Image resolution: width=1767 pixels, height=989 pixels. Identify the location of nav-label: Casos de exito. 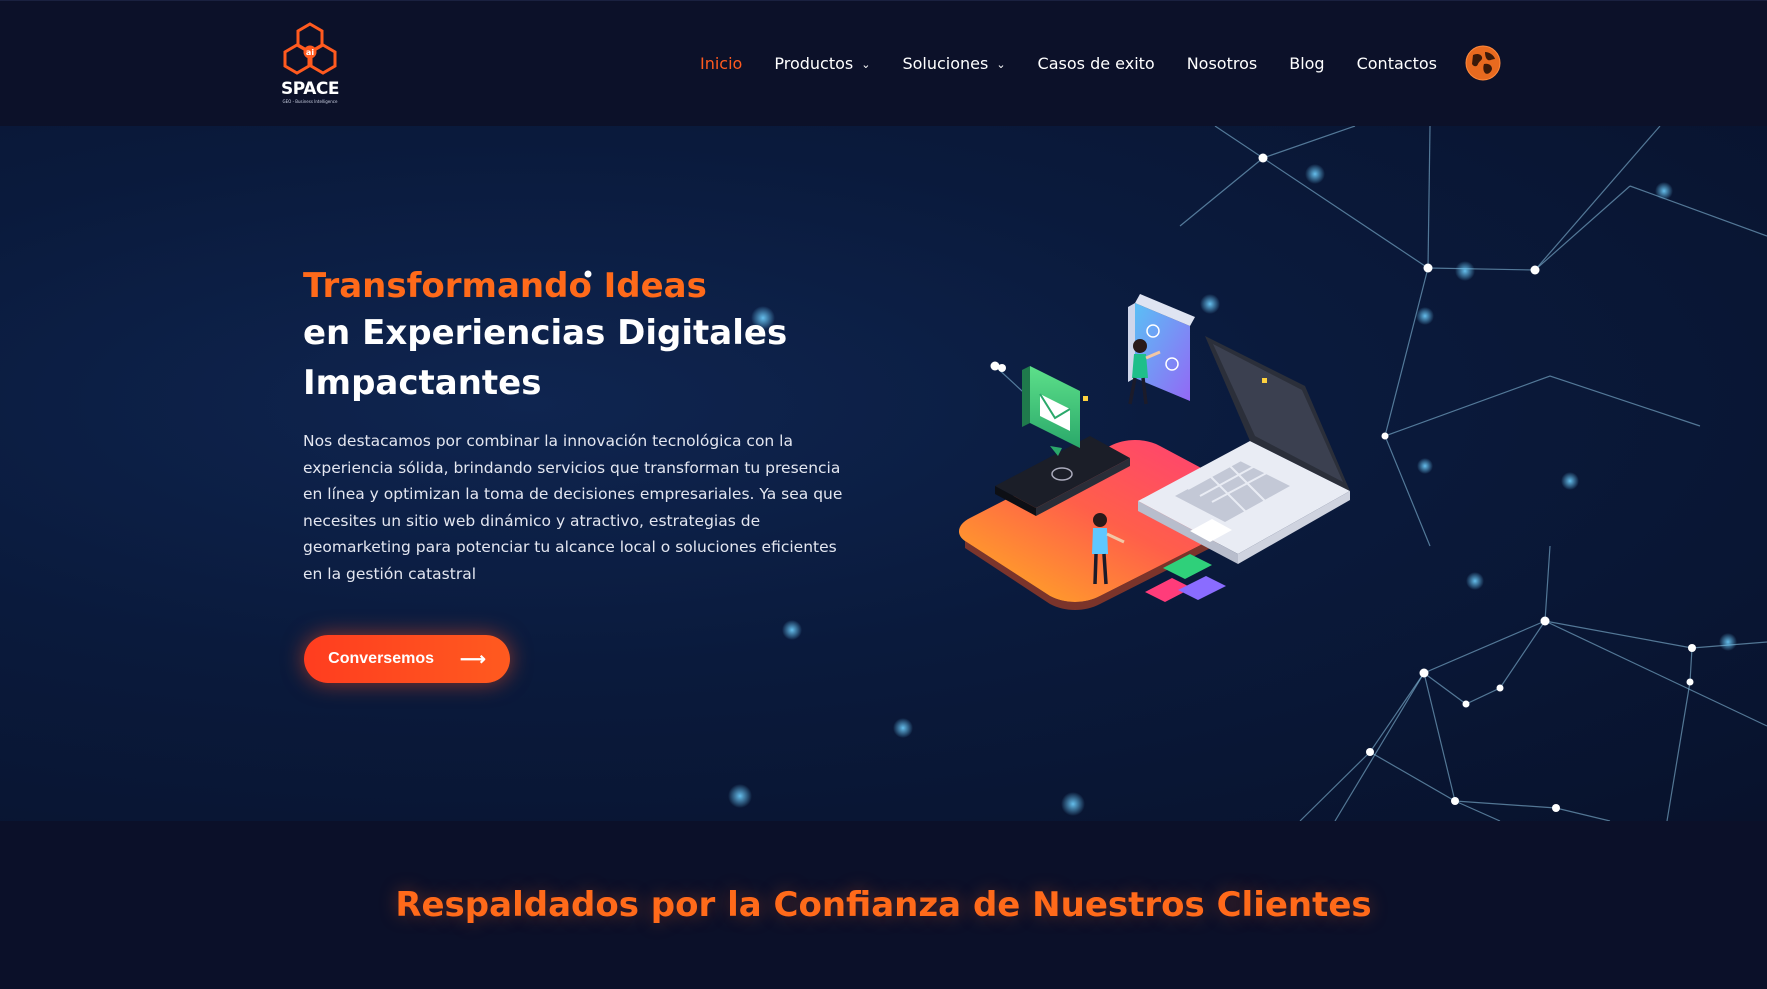
(1096, 63).